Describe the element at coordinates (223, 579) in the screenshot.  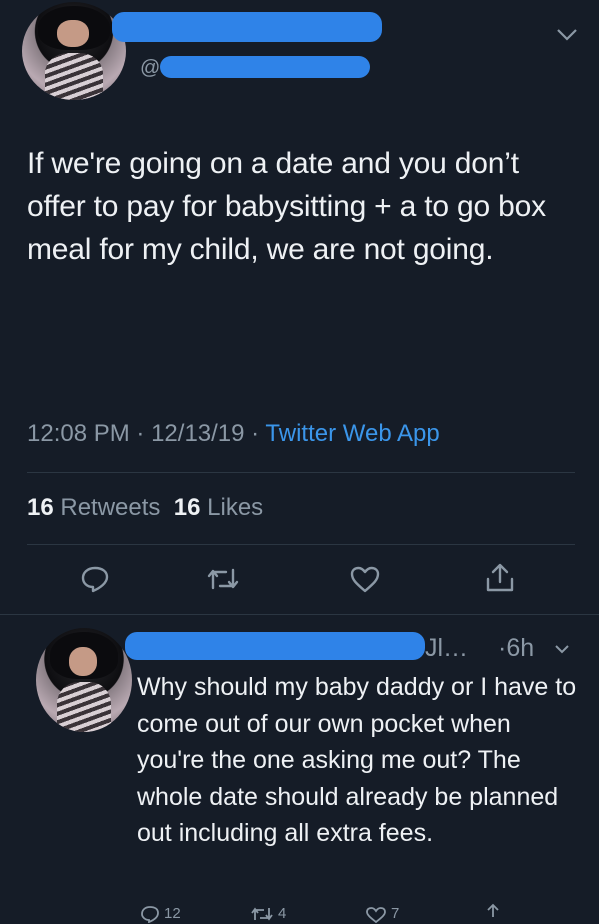
I see `retweet-icon` at that location.